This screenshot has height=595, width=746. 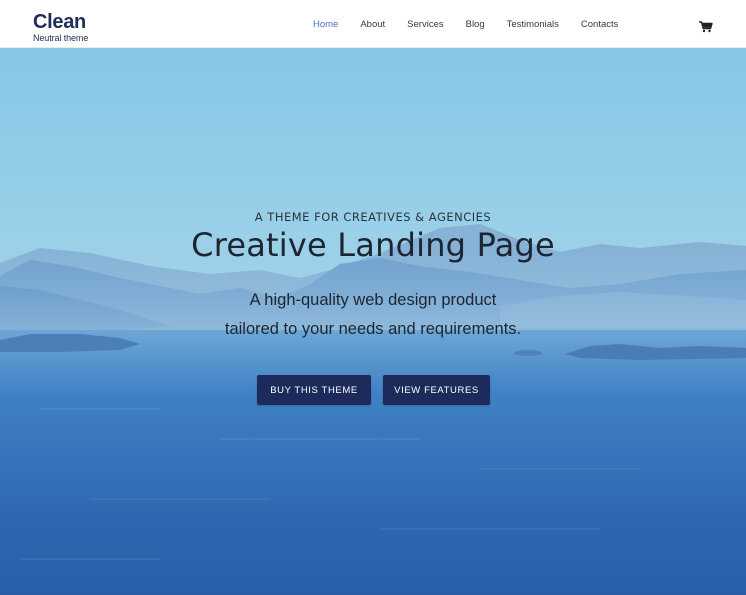 I want to click on hero-headline: Creative Landing Page, so click(x=373, y=245).